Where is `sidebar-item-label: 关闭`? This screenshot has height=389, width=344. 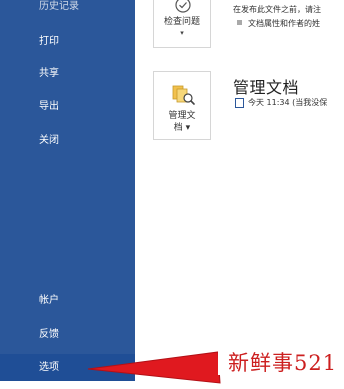 sidebar-item-label: 关闭 is located at coordinates (49, 140).